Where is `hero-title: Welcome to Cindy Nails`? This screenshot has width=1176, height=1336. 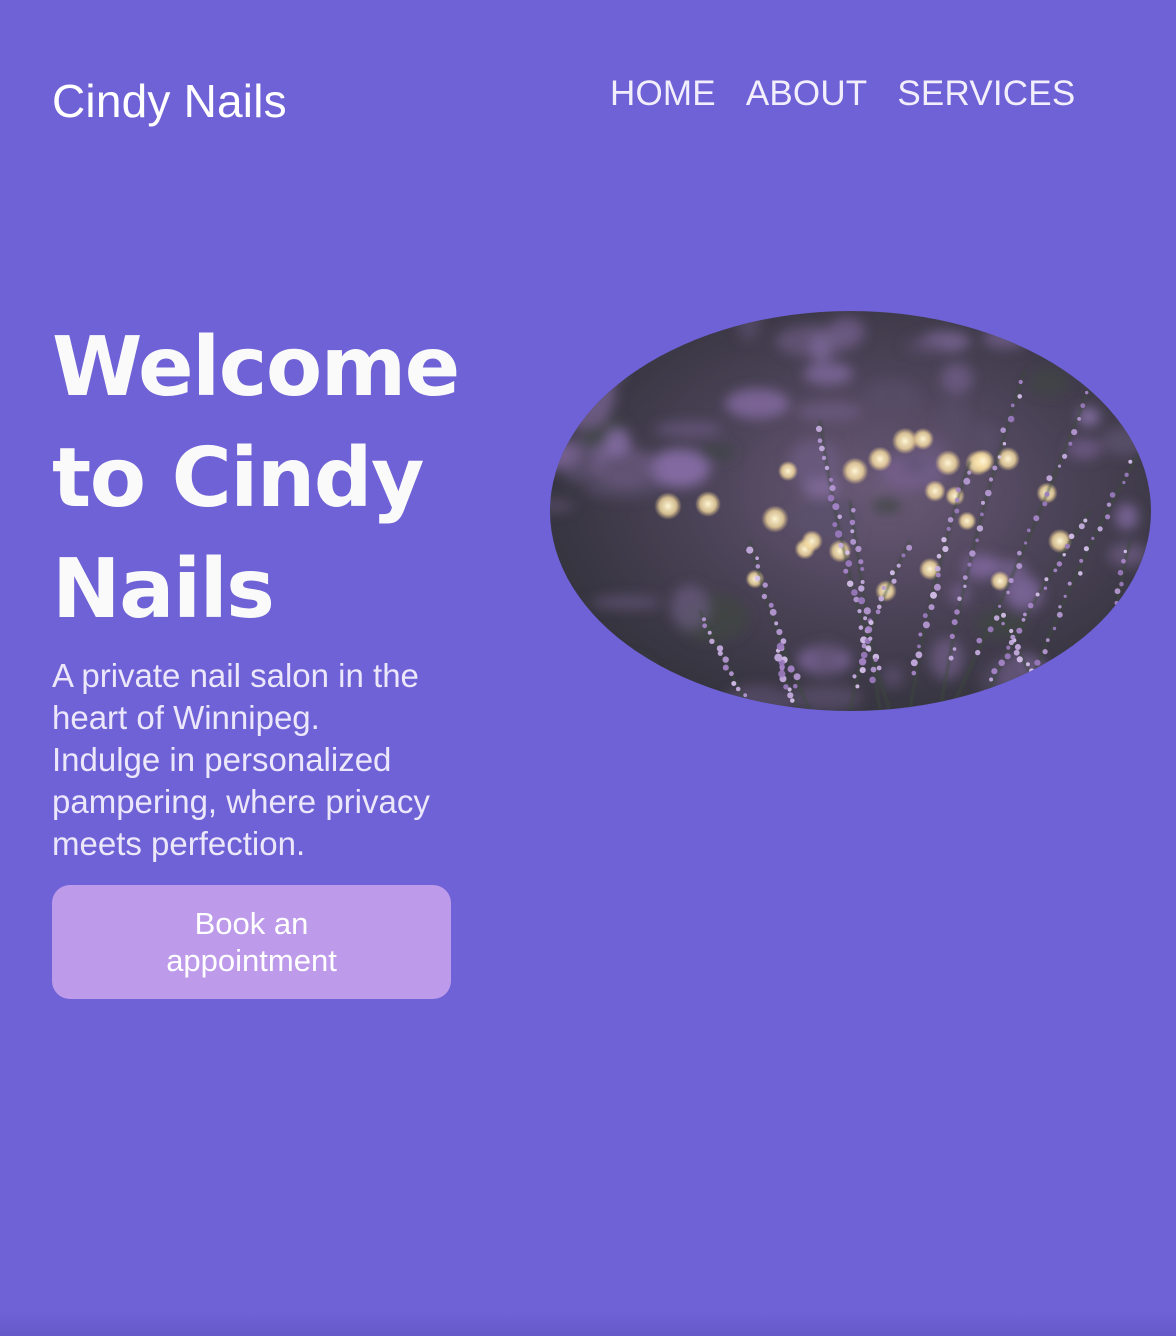 hero-title: Welcome to Cindy Nails is located at coordinates (256, 478).